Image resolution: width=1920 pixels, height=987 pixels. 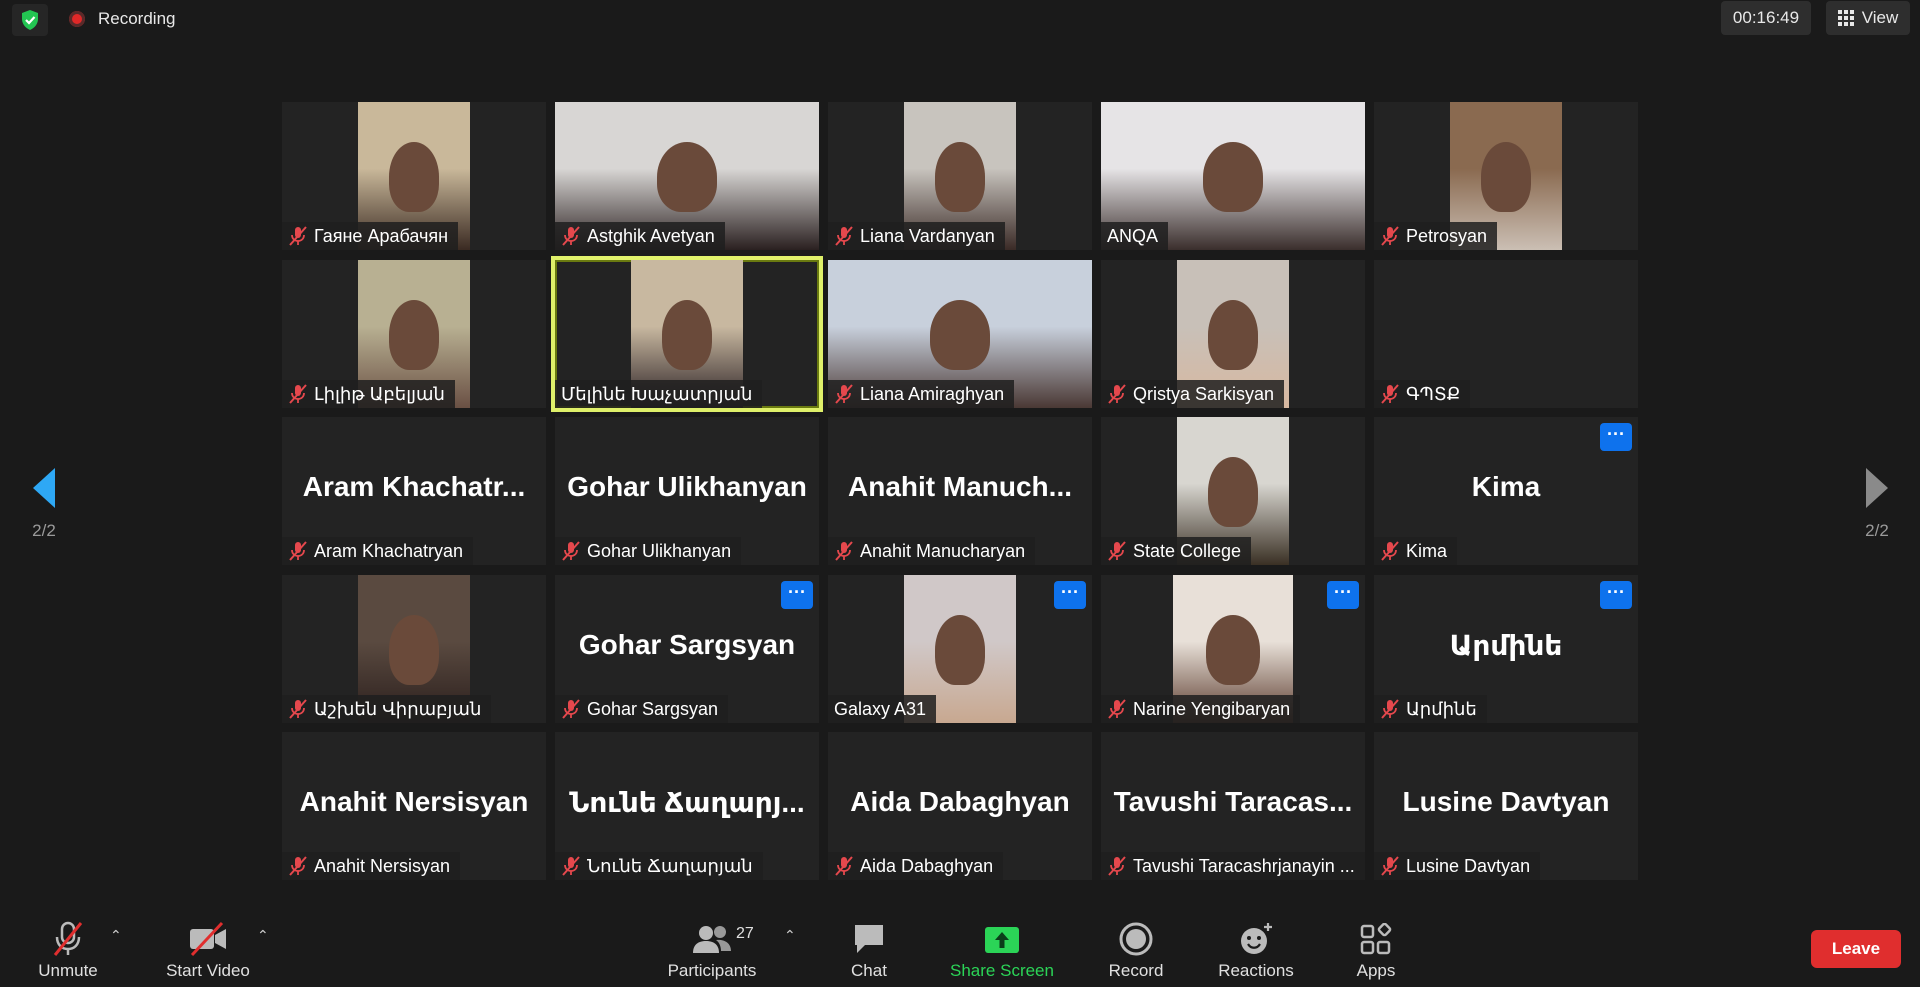 What do you see at coordinates (687, 644) in the screenshot?
I see `participant-display-name: Gohar Sargsyan` at bounding box center [687, 644].